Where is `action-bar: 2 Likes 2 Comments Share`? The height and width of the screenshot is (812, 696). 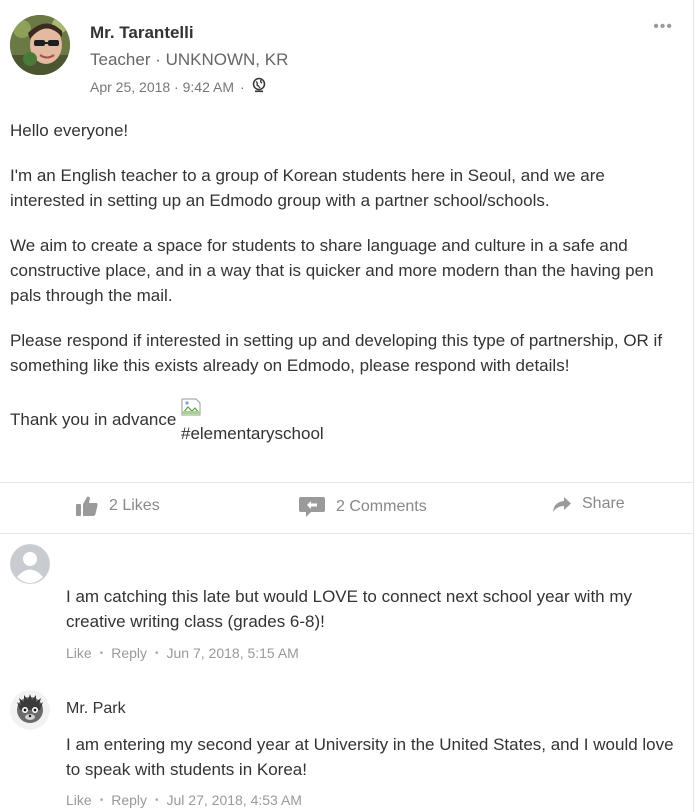
action-bar: 2 Likes 2 Comments Share is located at coordinates (347, 508).